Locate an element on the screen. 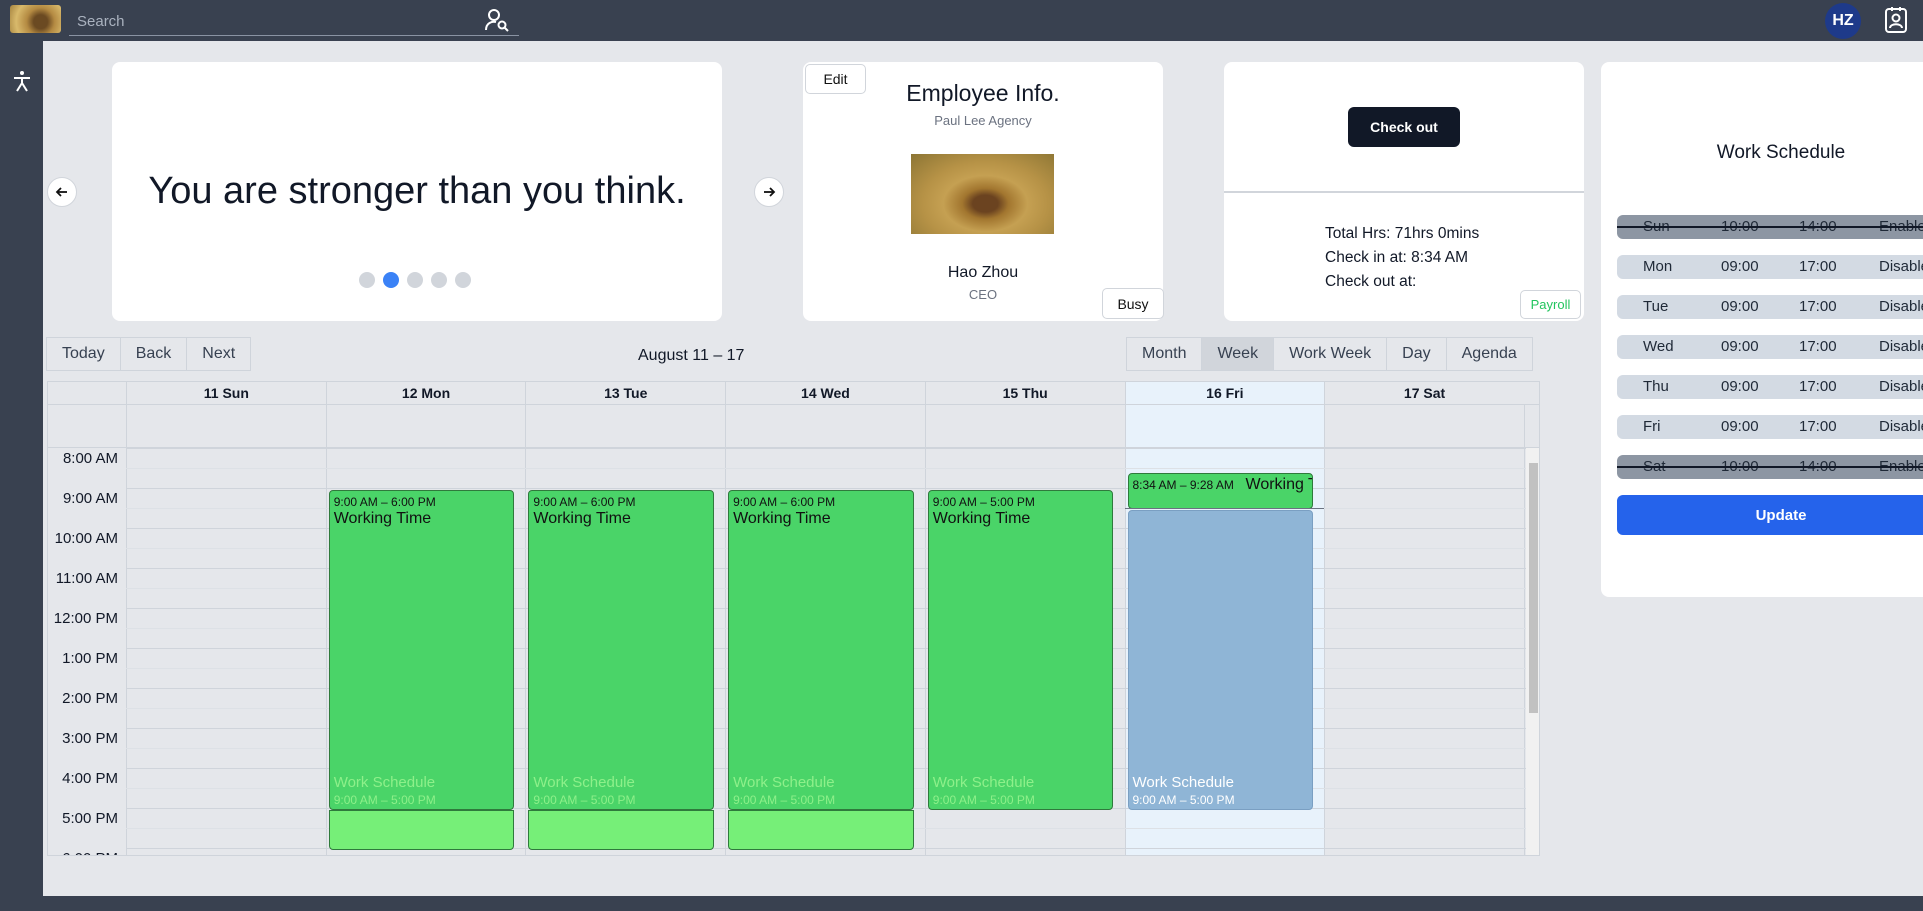 Image resolution: width=1923 pixels, height=911 pixels. event-time: 9:00 AM – 5:00 PM is located at coordinates (983, 502).